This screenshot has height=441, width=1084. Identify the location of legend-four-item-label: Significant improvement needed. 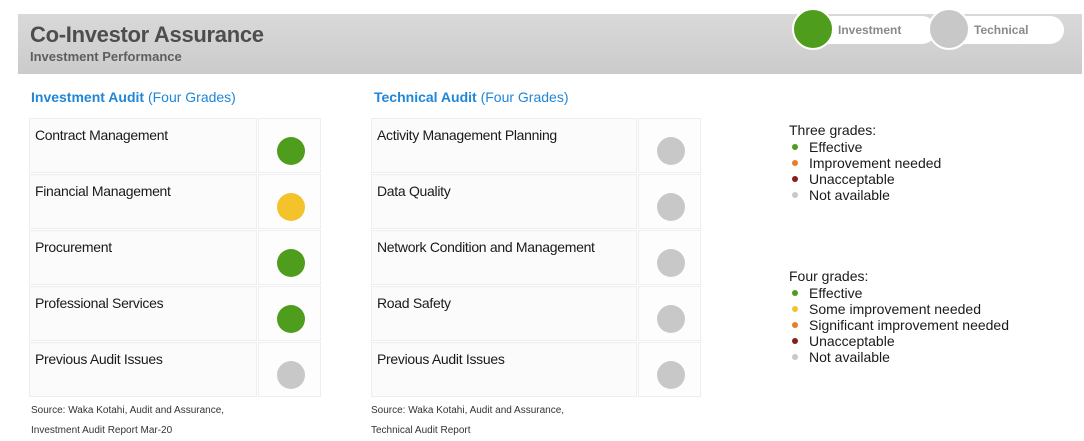
(909, 325).